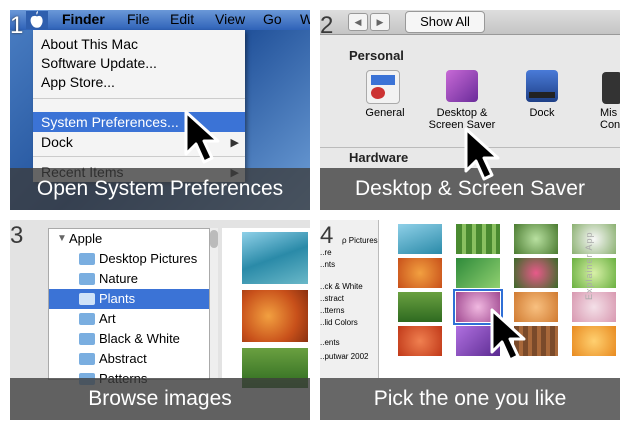 The width and height of the screenshot is (630, 430). I want to click on menu-view: View, so click(230, 19).